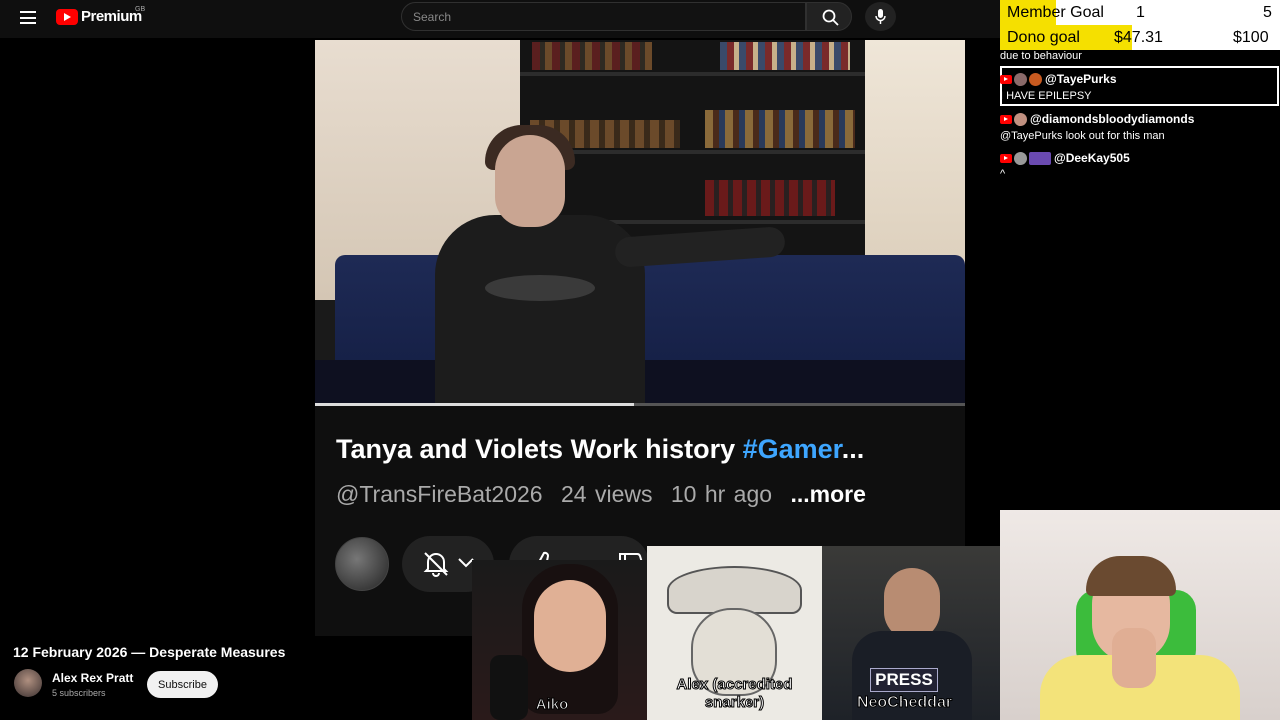  Describe the element at coordinates (827, 494) in the screenshot. I see `more-link: ...more` at that location.